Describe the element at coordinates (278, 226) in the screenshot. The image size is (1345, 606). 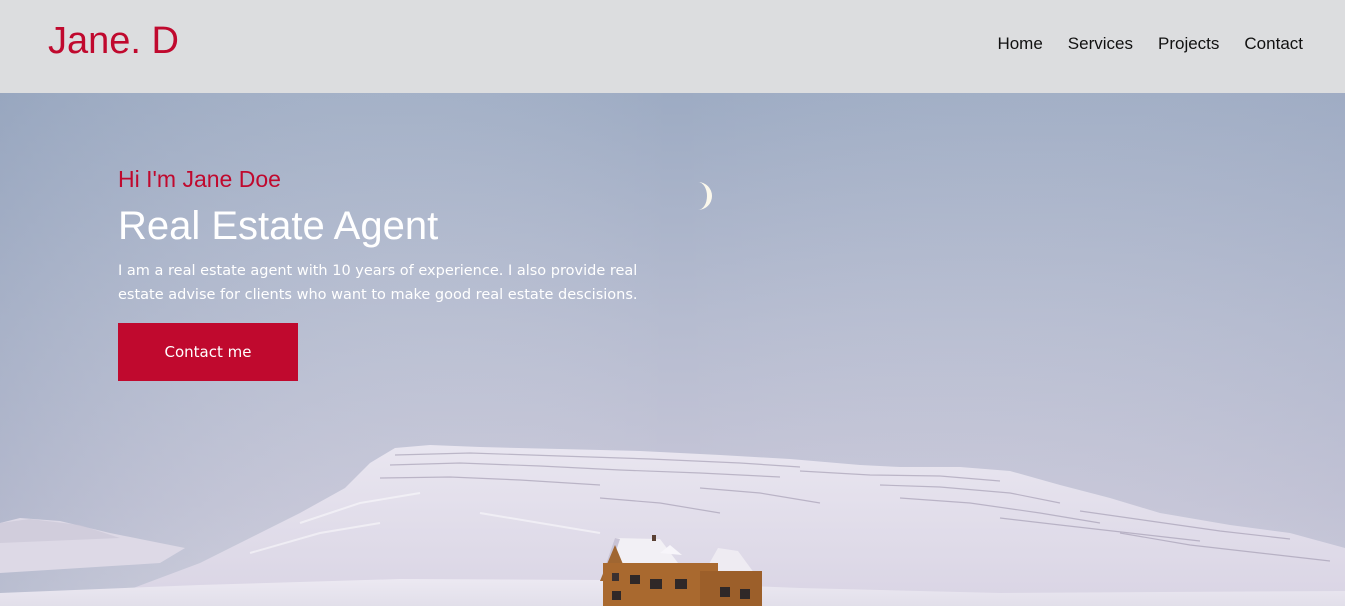
I see `hero-headline: Real Estate Agent` at that location.